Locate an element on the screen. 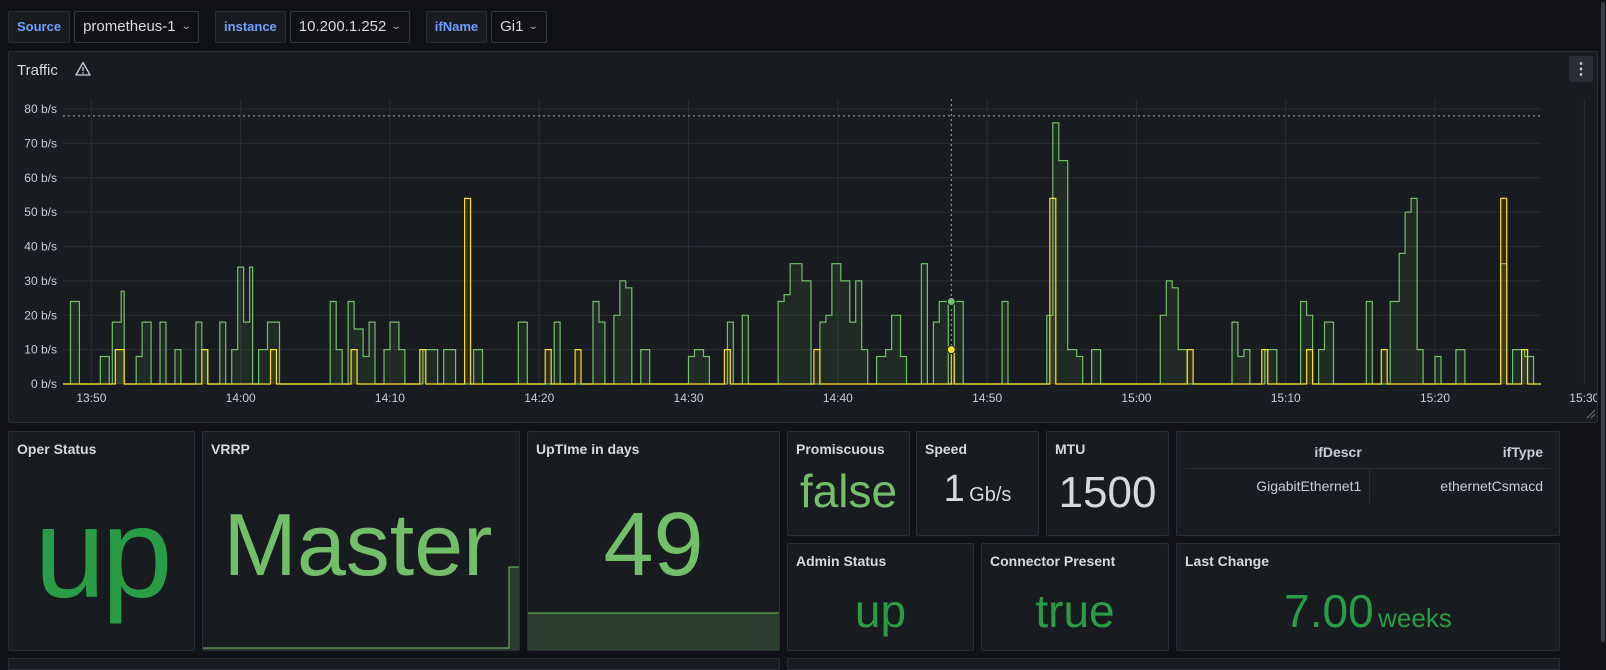  x-tick-label: 15:30 is located at coordinates (1583, 398).